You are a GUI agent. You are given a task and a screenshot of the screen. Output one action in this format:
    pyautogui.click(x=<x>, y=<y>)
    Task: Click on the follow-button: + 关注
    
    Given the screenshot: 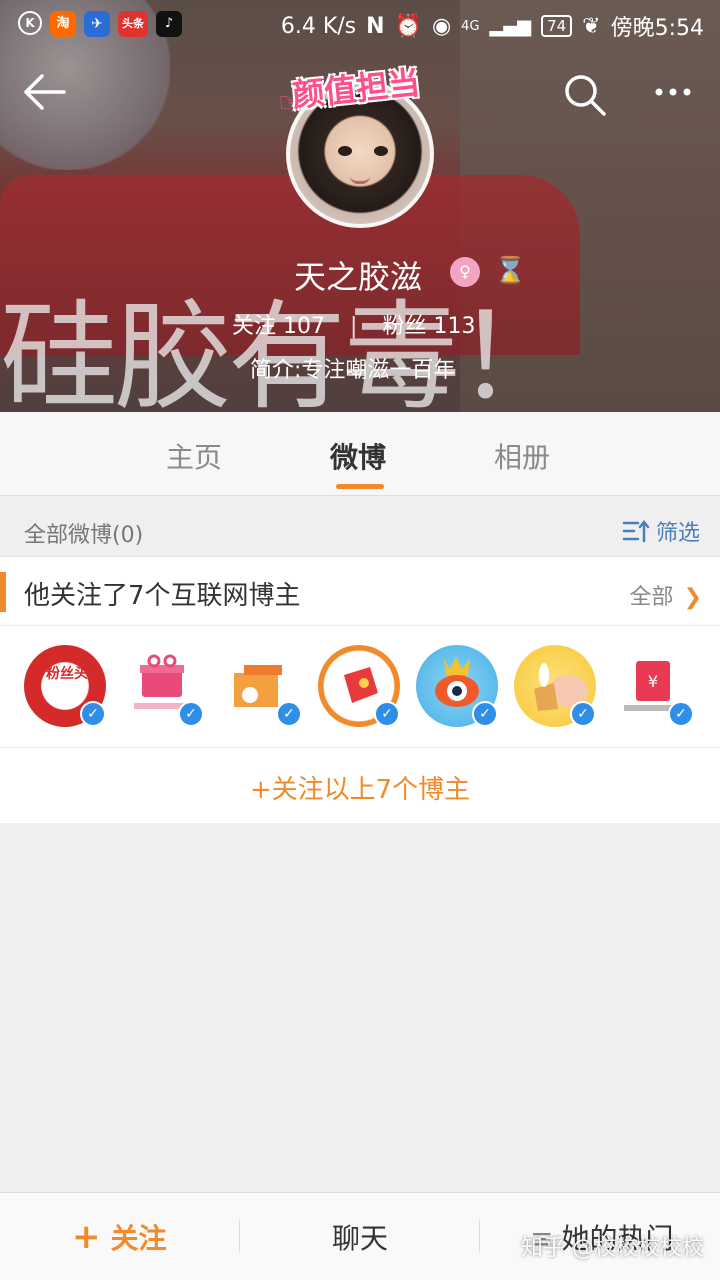 What is the action you would take?
    pyautogui.click(x=119, y=1237)
    